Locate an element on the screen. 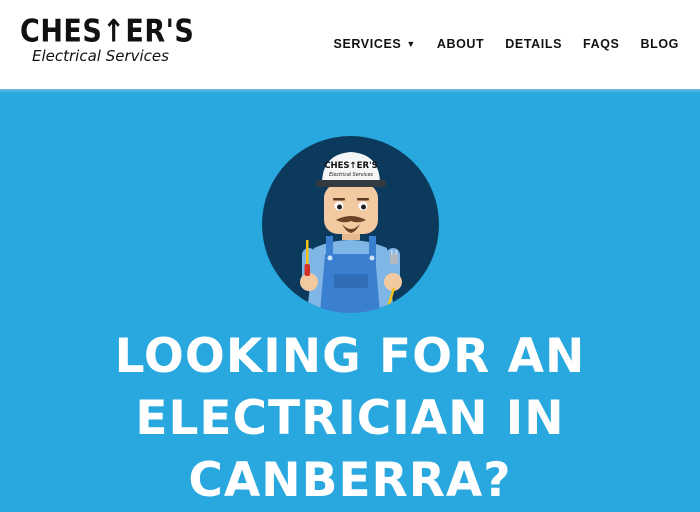  hero-title-line: ELECTRICIAN IN is located at coordinates (350, 418).